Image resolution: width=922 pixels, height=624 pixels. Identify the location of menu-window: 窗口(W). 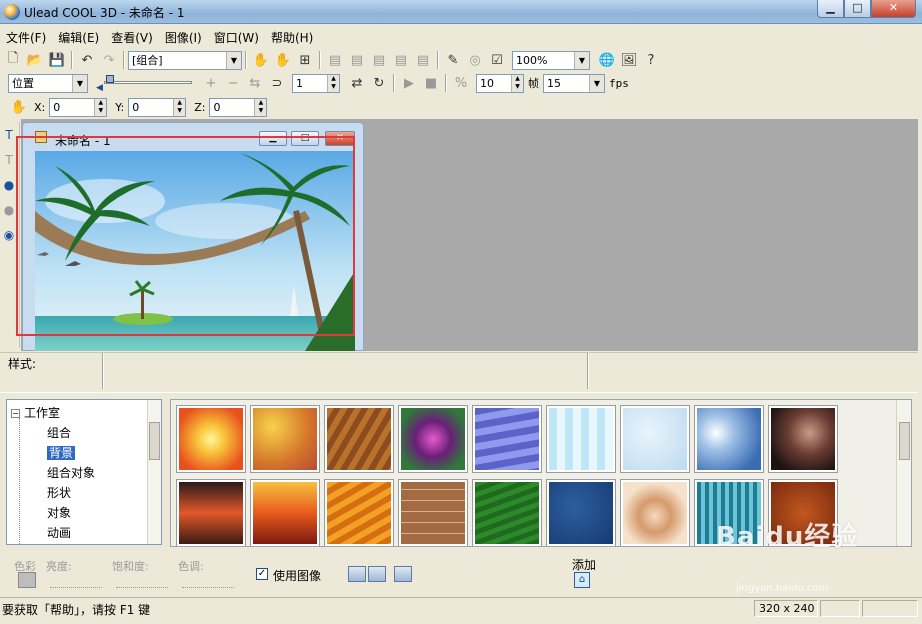
(236, 36).